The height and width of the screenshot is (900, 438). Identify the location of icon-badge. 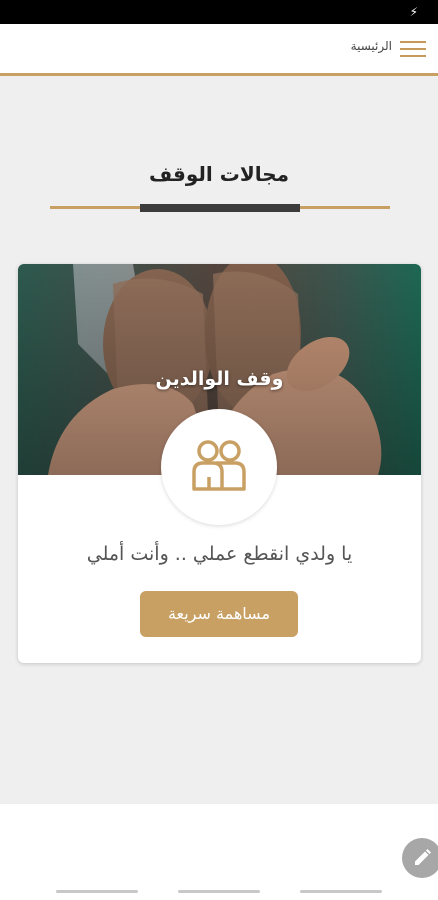
(219, 467).